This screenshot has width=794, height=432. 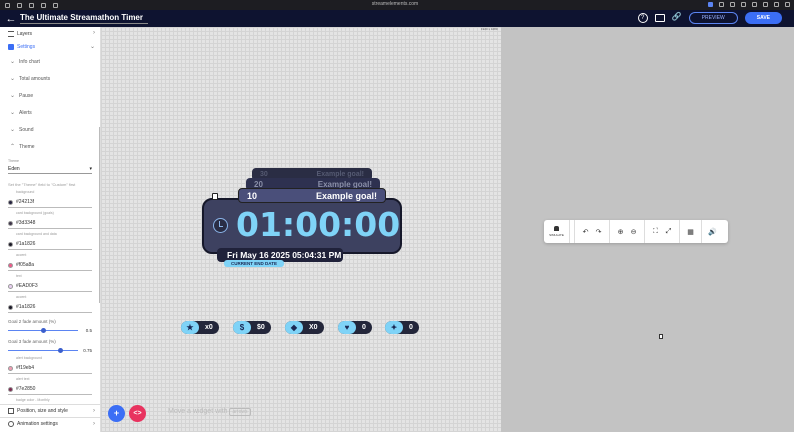 I want to click on back-nav-icon, so click(x=31, y=5).